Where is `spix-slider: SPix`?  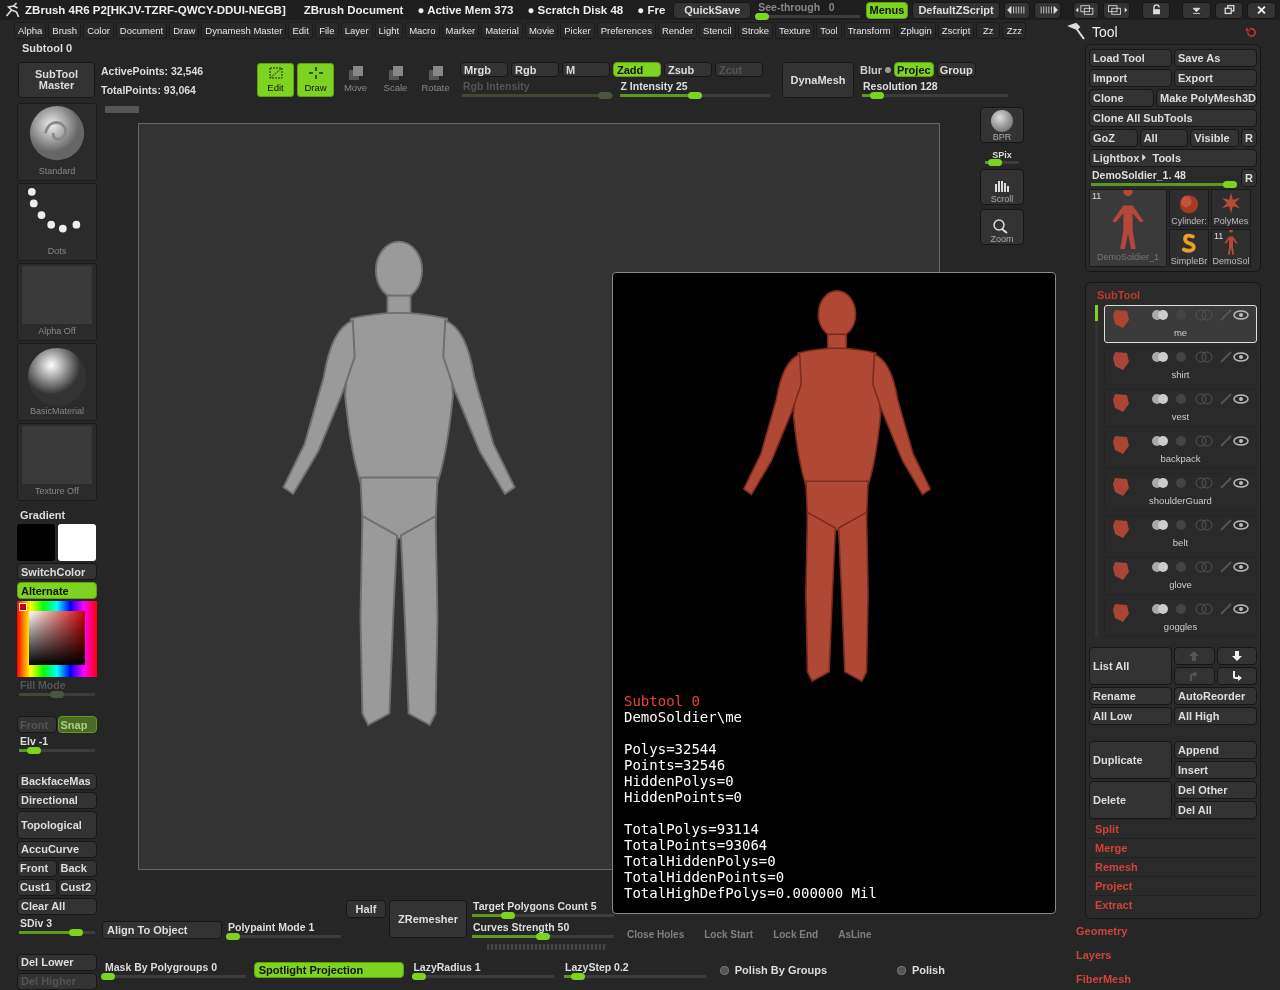
spix-slider: SPix is located at coordinates (1002, 156).